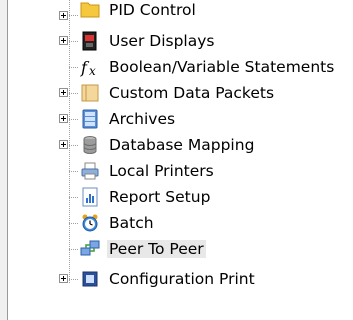 Image resolution: width=353 pixels, height=320 pixels. I want to click on tree-item-label: User Displays, so click(162, 41).